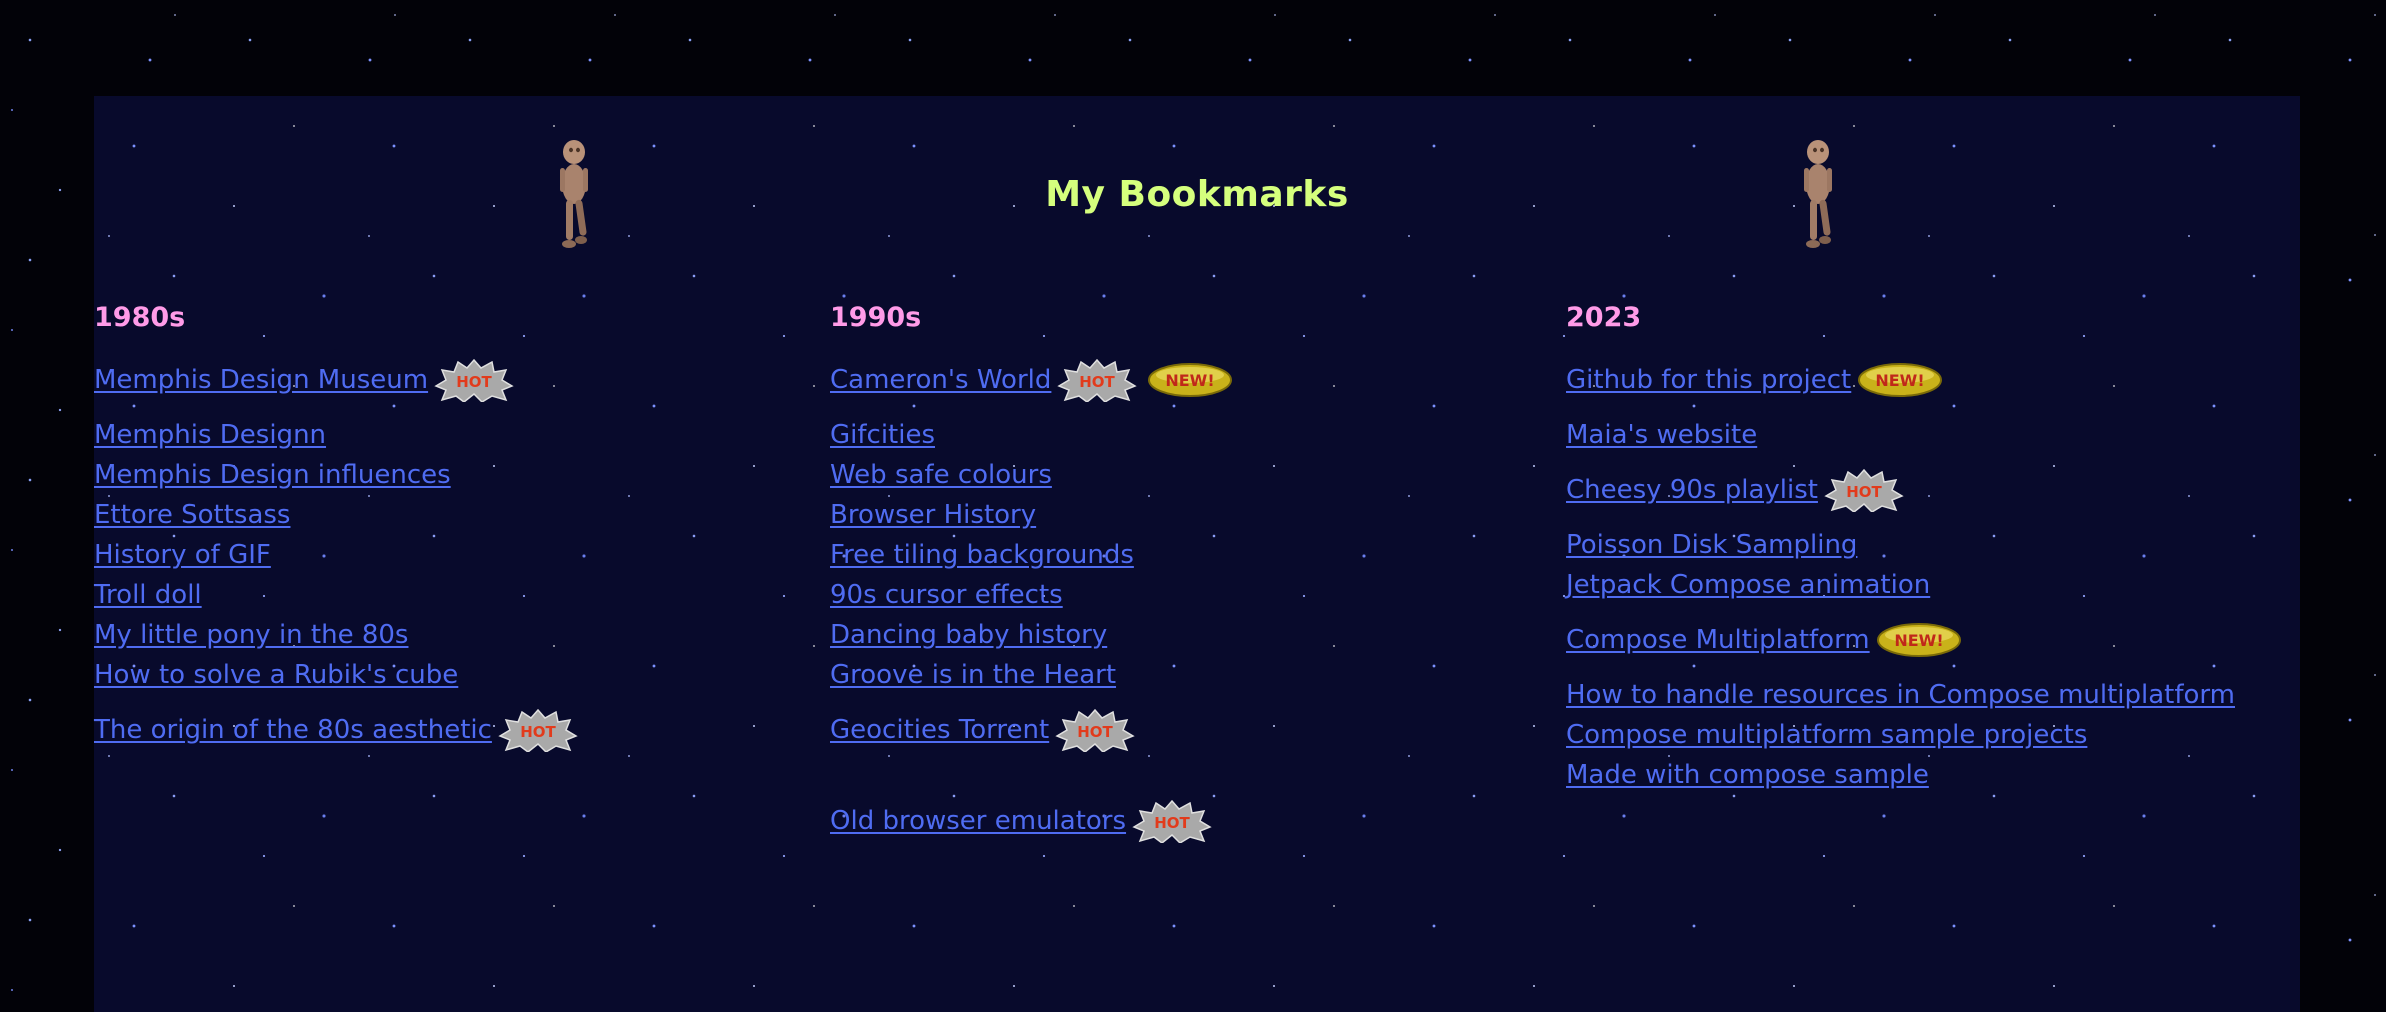 The width and height of the screenshot is (2386, 1012). I want to click on list-item: Web safe colours, so click(1180, 475).